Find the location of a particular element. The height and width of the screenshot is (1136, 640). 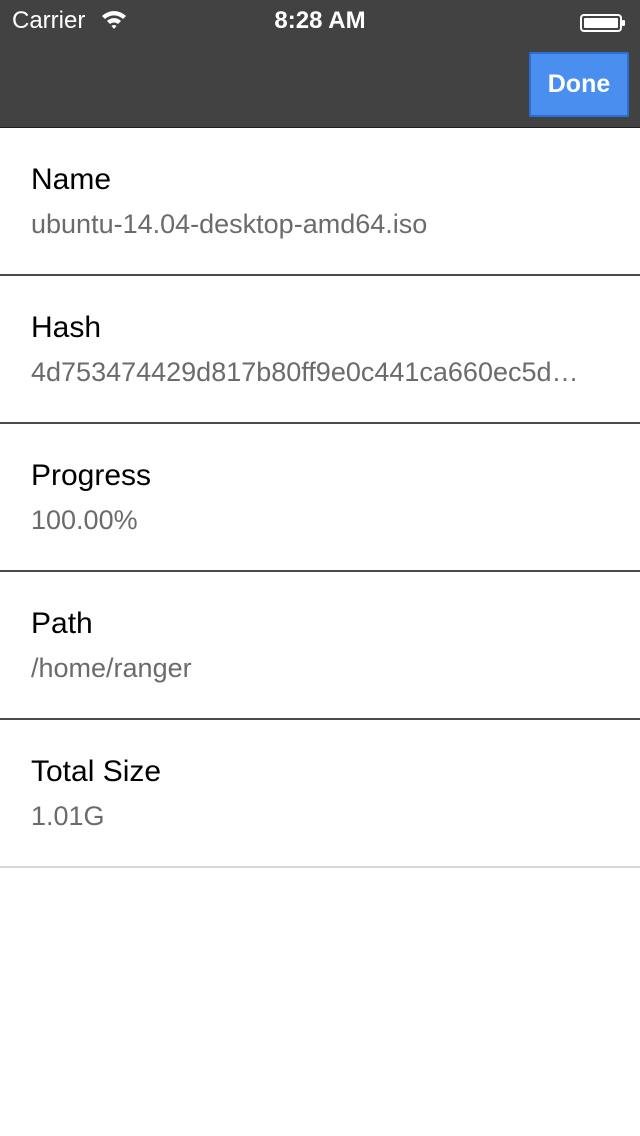

top-bar: Carrier 8:28 AM Done is located at coordinates (320, 64).